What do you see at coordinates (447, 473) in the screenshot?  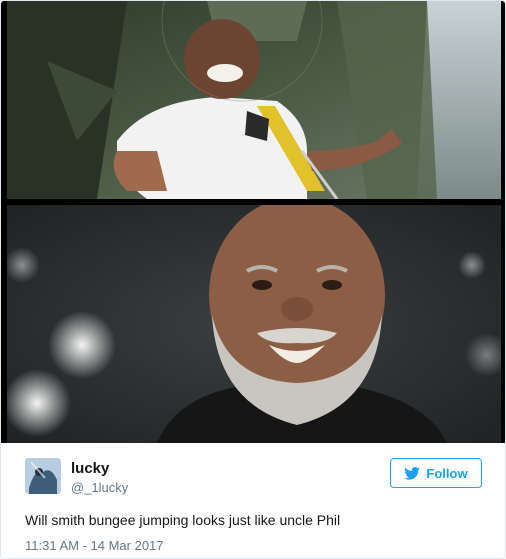 I see `follow-label: Follow` at bounding box center [447, 473].